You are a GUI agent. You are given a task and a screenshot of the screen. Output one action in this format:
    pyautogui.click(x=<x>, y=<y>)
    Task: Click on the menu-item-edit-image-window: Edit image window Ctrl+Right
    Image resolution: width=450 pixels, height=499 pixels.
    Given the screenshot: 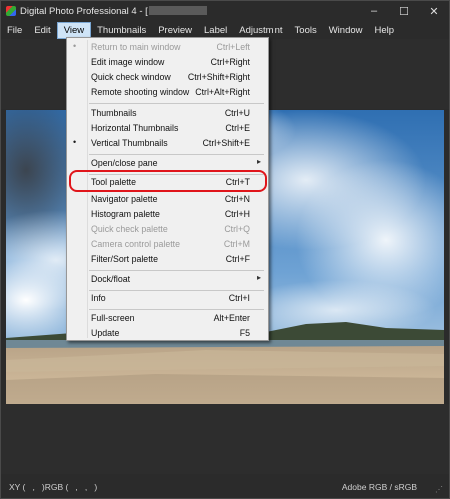 What is the action you would take?
    pyautogui.click(x=167, y=62)
    